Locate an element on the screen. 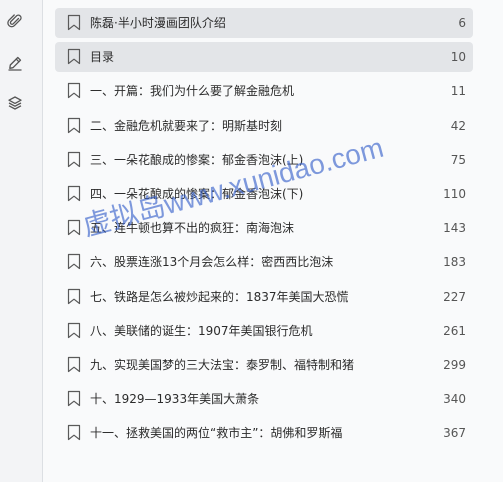  toc-item-title: 目录 is located at coordinates (102, 57).